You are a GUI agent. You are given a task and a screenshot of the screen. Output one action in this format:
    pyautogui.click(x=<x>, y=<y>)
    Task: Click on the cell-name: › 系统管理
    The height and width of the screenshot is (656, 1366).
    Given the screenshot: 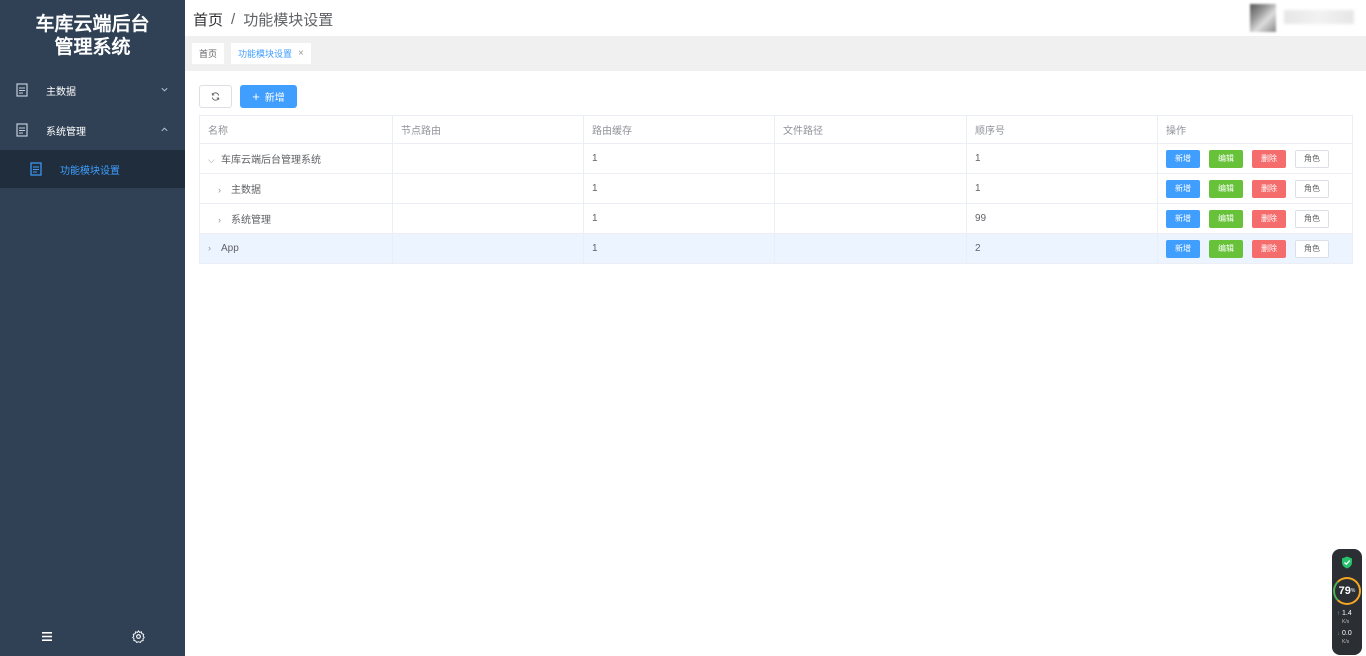 What is the action you would take?
    pyautogui.click(x=296, y=218)
    